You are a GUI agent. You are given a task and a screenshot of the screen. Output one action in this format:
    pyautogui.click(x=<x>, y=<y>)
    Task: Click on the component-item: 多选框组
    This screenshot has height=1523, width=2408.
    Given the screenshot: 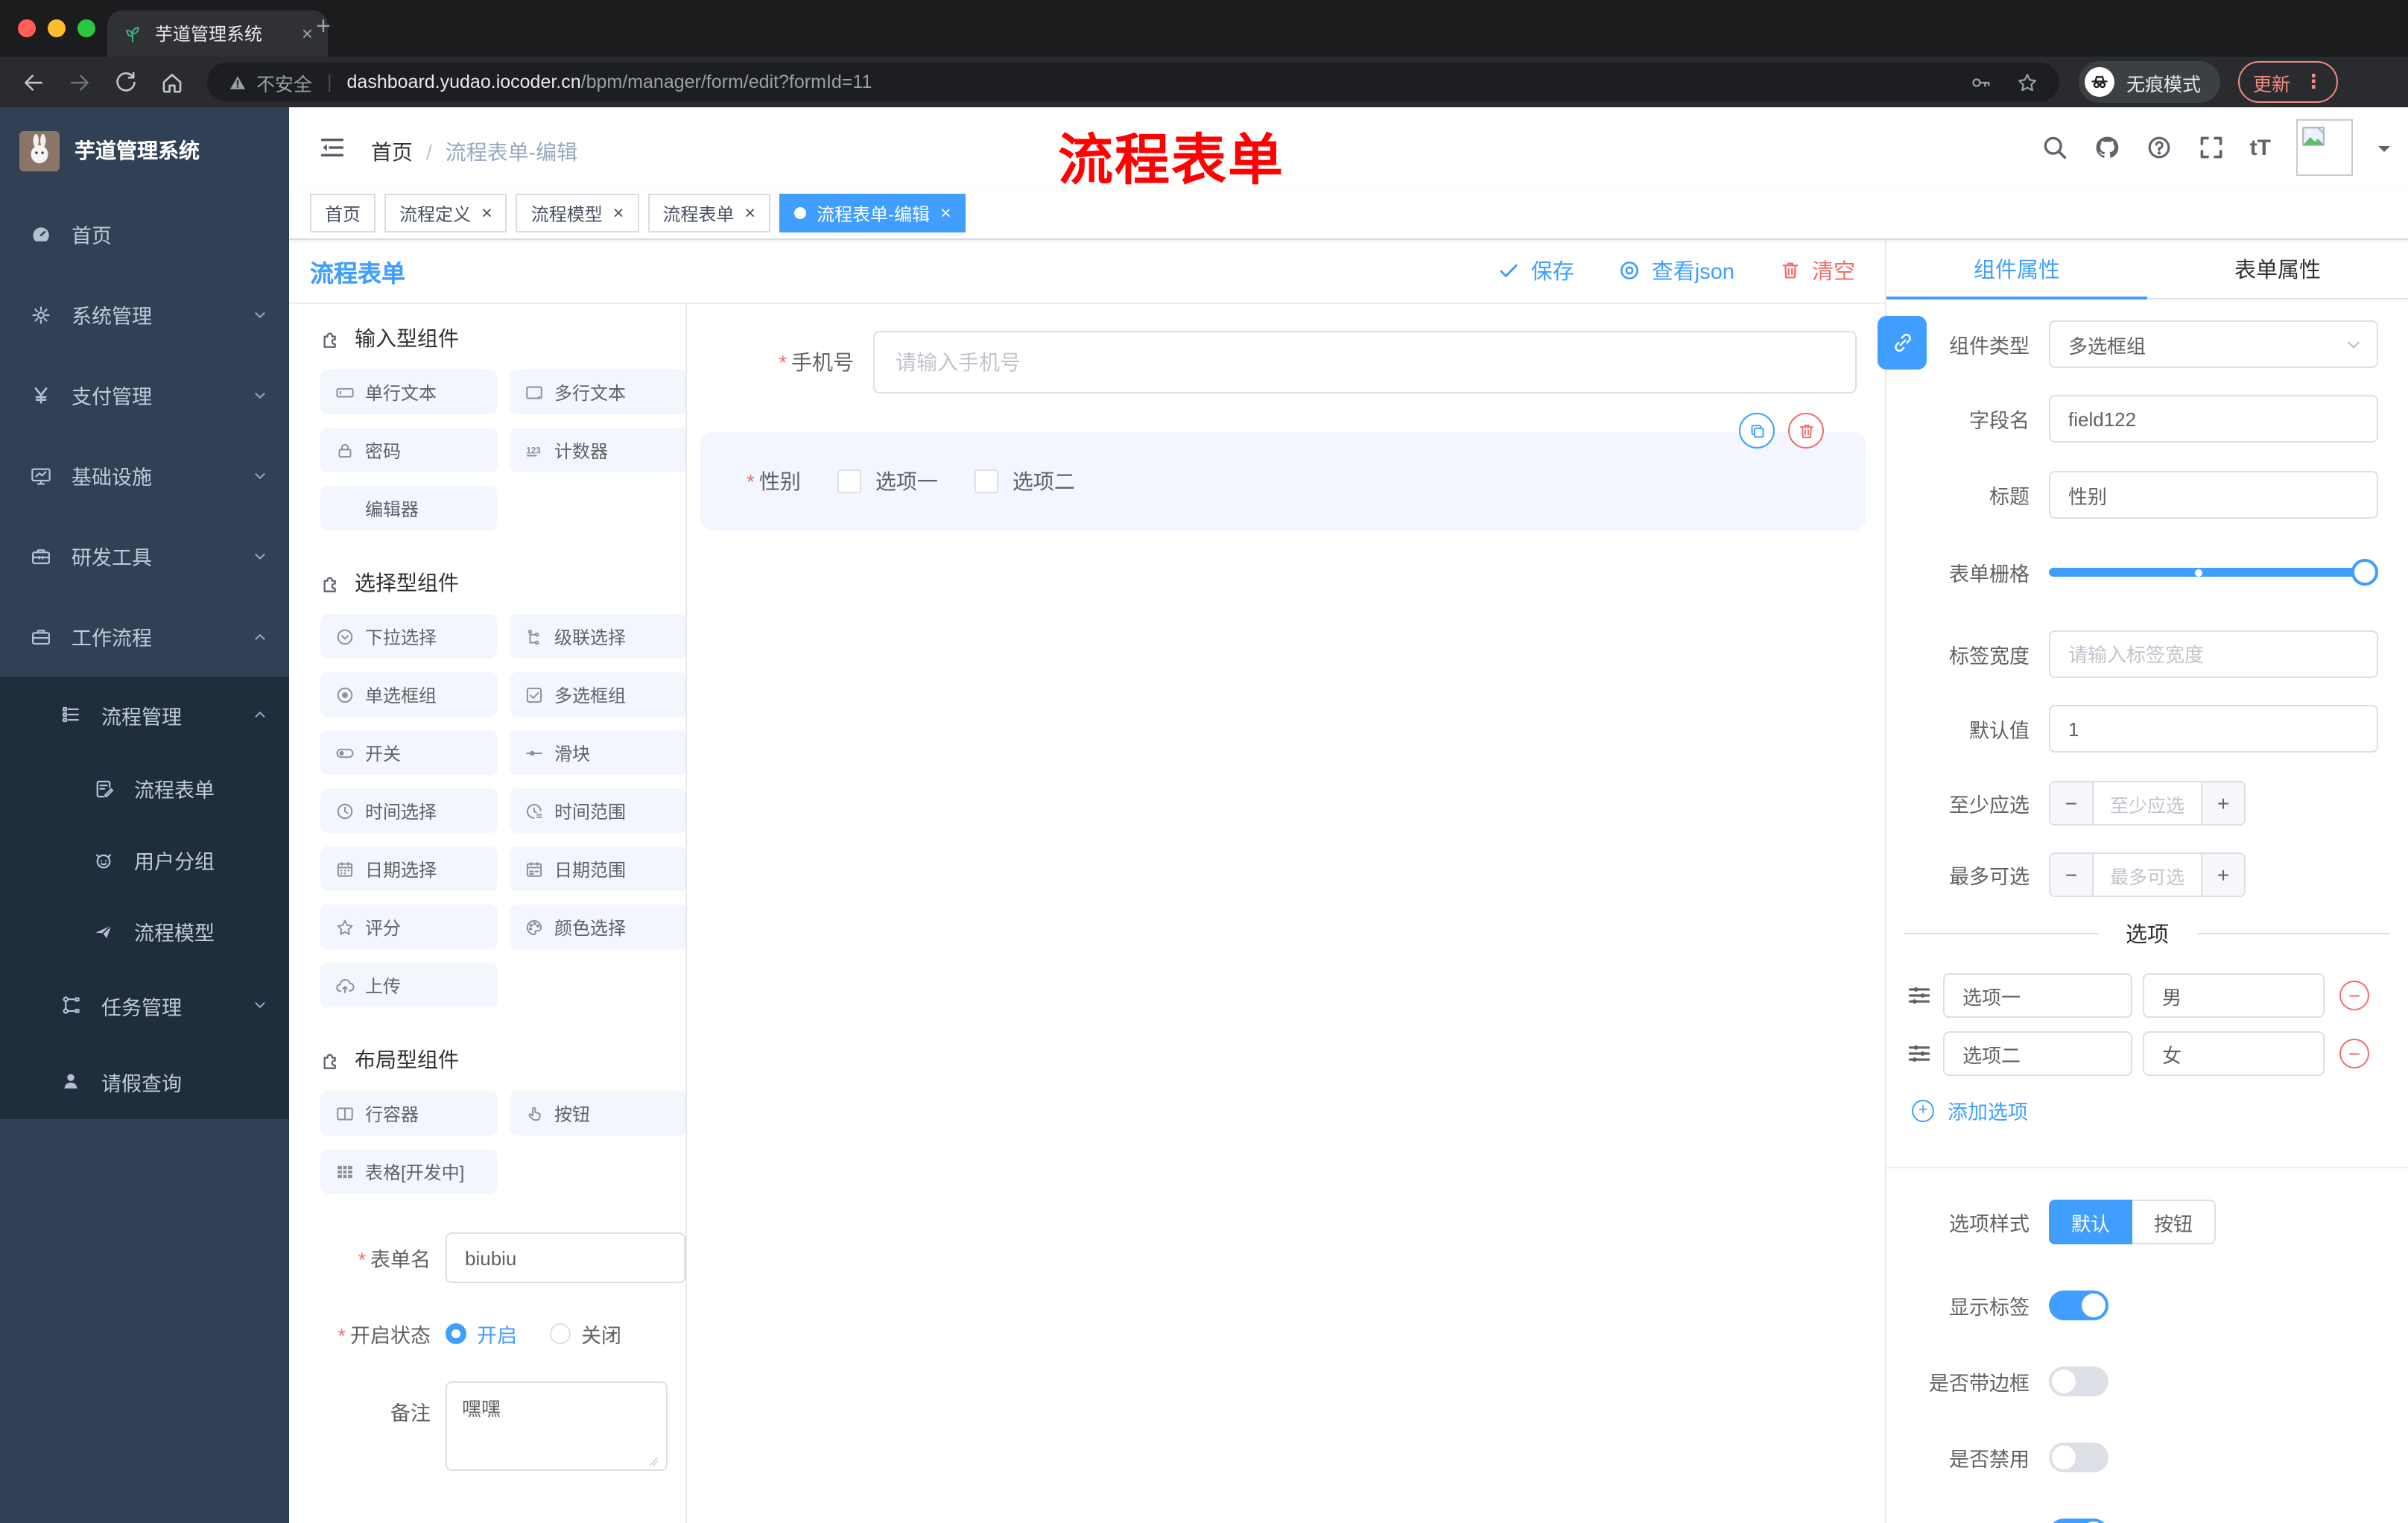 What is the action you would take?
    pyautogui.click(x=597, y=694)
    